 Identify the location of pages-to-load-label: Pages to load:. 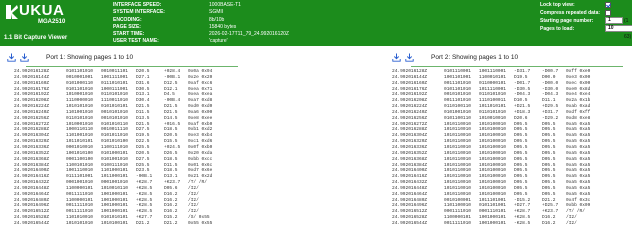
(557, 29).